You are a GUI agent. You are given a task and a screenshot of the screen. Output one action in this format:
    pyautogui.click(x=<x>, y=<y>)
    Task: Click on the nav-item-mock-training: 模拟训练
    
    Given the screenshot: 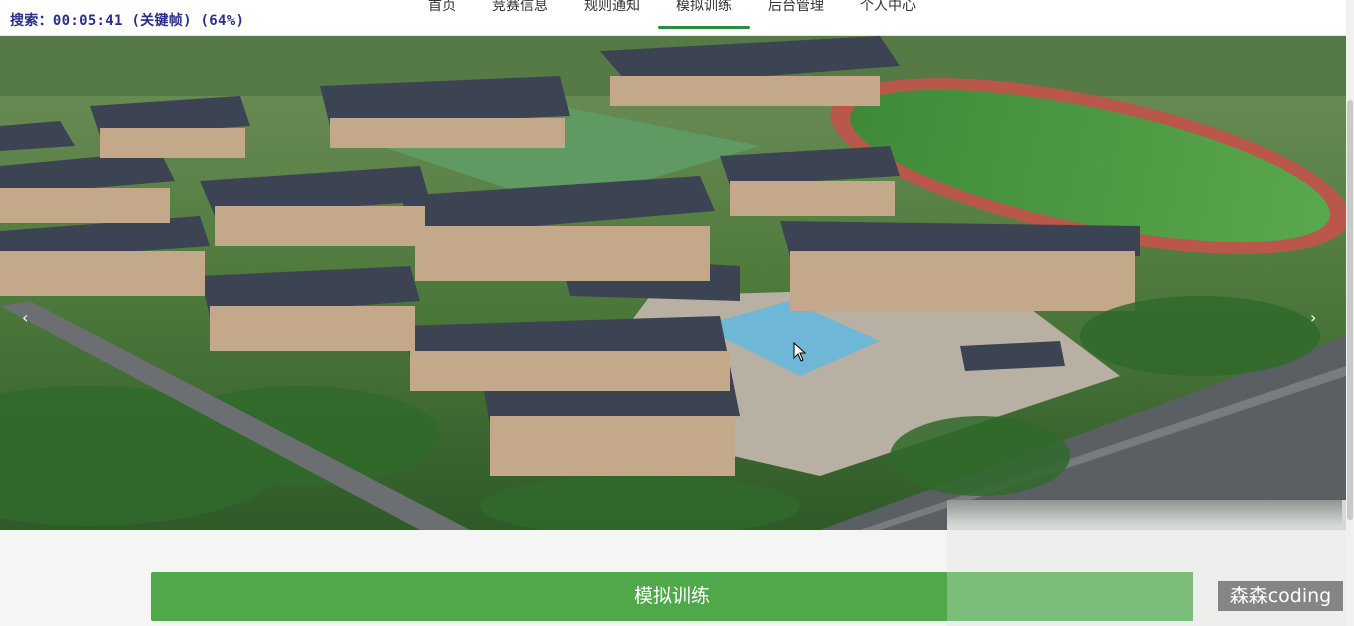 What is the action you would take?
    pyautogui.click(x=704, y=16)
    